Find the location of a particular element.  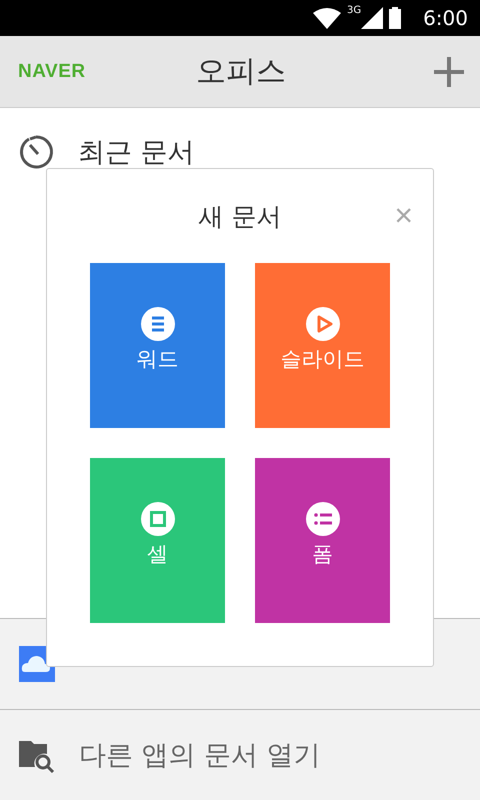

wifi-icon is located at coordinates (326, 18).